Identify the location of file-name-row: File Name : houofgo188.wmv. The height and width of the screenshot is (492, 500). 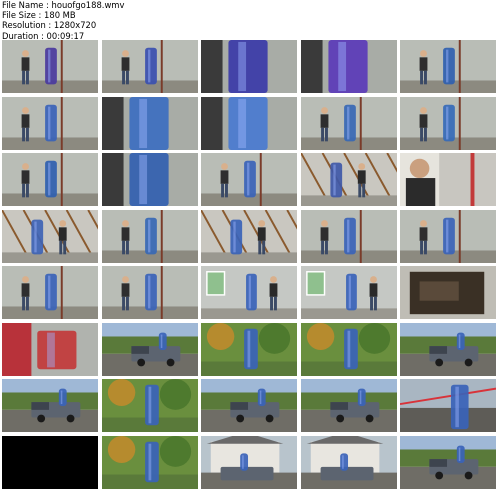
(63, 5).